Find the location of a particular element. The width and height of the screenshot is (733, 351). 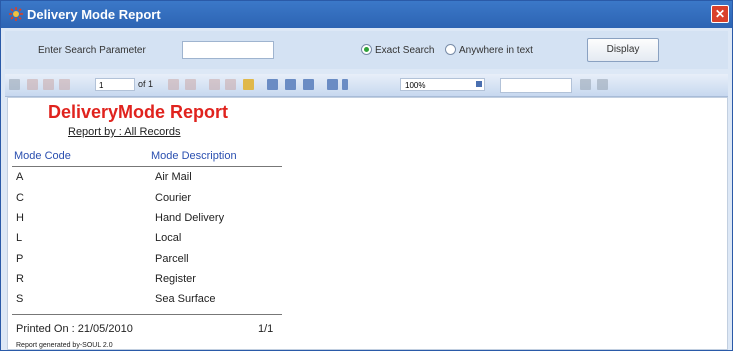

row-code: R is located at coordinates (20, 279).